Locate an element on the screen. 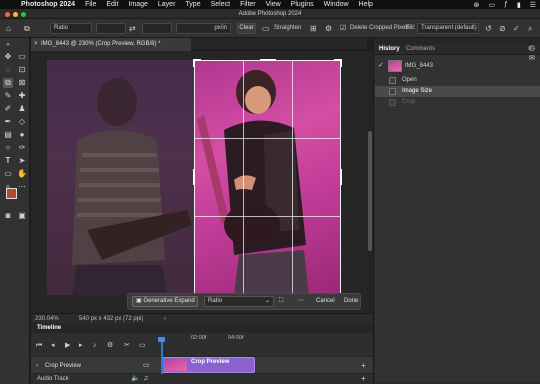 The height and width of the screenshot is (384, 540). pen-tool-icon: ✑ is located at coordinates (22, 148).